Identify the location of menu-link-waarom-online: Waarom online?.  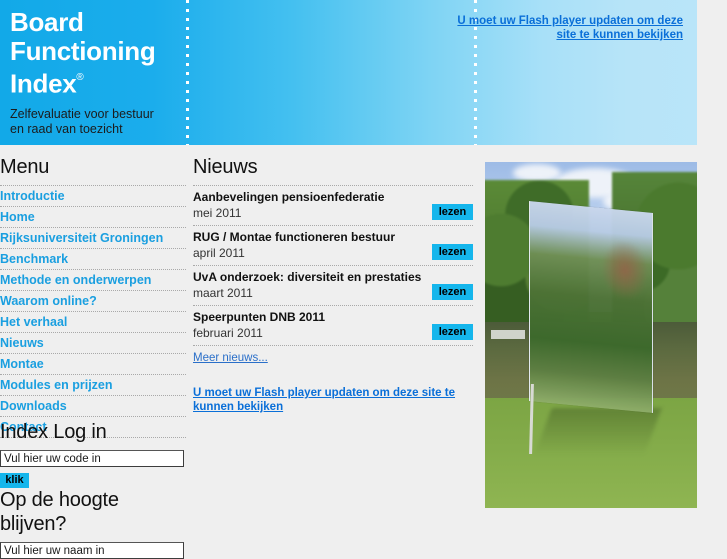
(93, 301).